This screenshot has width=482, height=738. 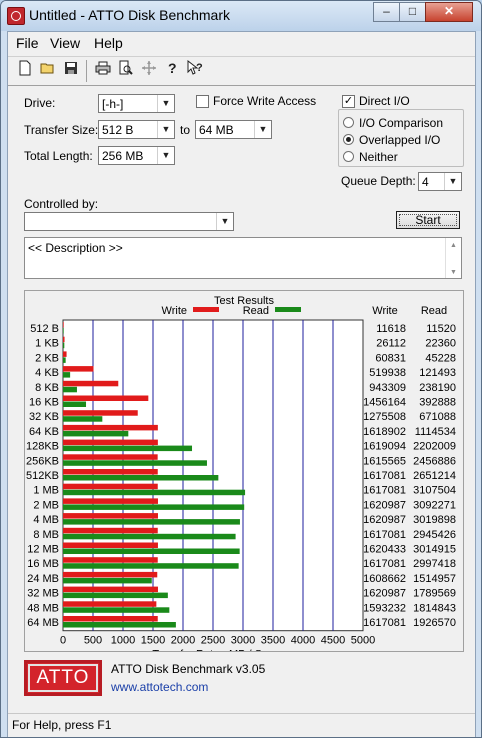 What do you see at coordinates (440, 358) in the screenshot?
I see `read-value: 45228` at bounding box center [440, 358].